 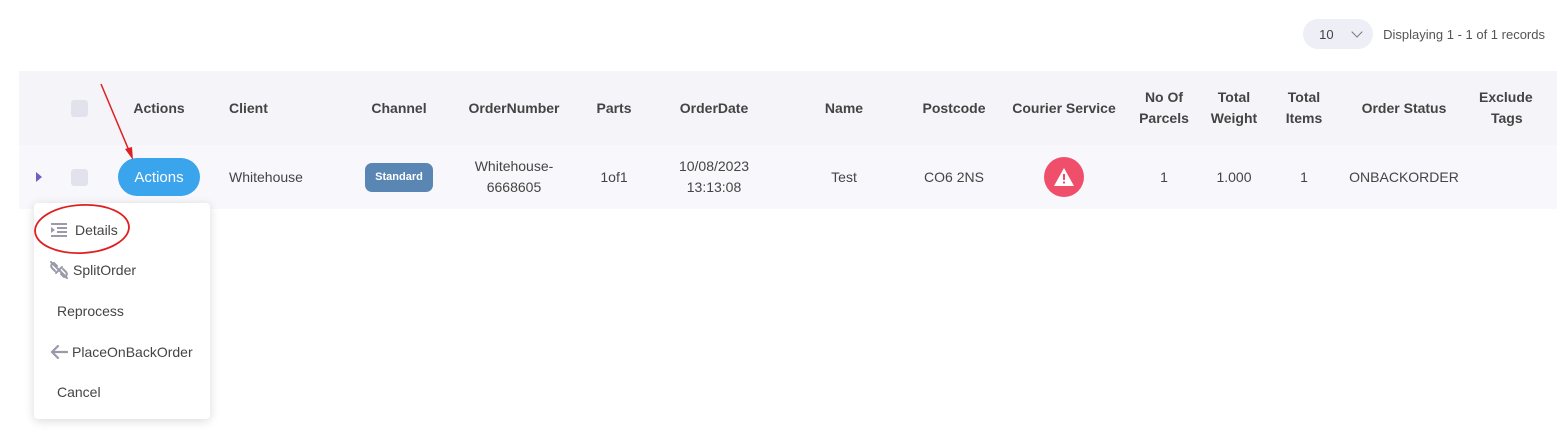 I want to click on select-all-checkbox, so click(x=79, y=108).